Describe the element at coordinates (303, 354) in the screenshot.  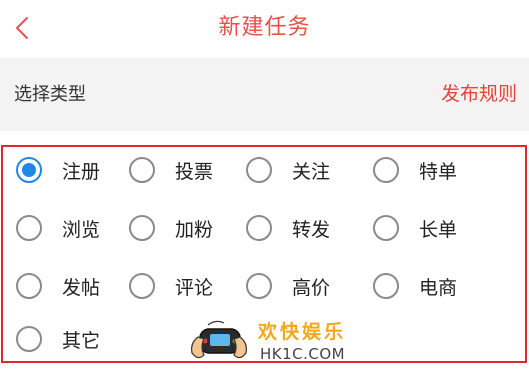
I see `watermark-url: HK1C.COM` at that location.